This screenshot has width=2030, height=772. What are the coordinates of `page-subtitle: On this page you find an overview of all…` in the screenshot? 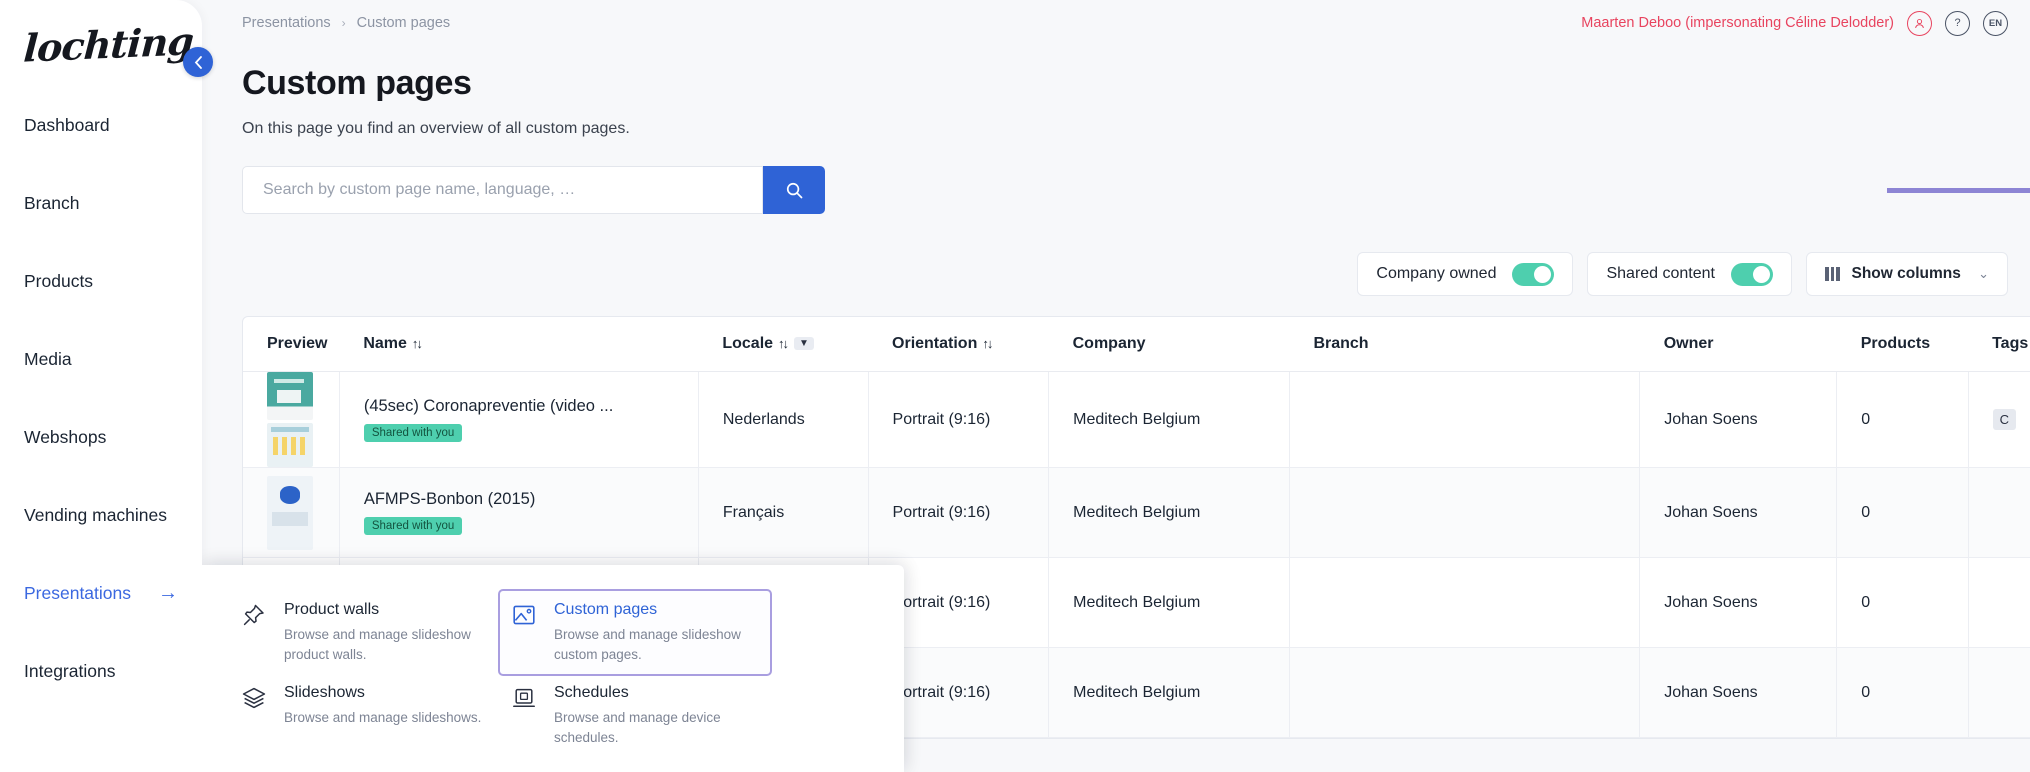 It's located at (436, 128).